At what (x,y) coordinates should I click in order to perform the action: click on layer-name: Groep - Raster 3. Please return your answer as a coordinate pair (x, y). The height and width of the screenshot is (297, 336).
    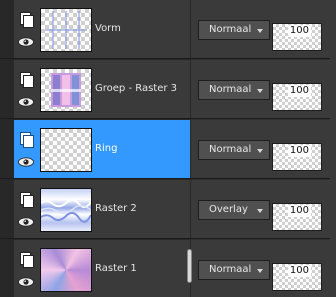
    Looking at the image, I should click on (136, 88).